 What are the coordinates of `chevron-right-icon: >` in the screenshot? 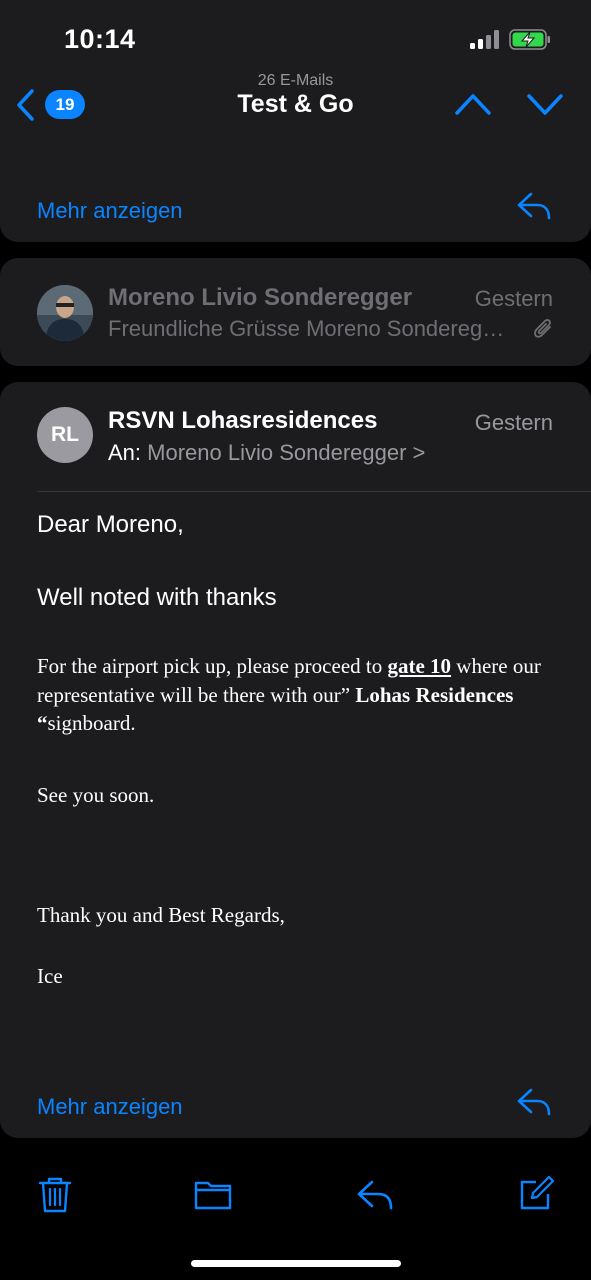 It's located at (419, 452).